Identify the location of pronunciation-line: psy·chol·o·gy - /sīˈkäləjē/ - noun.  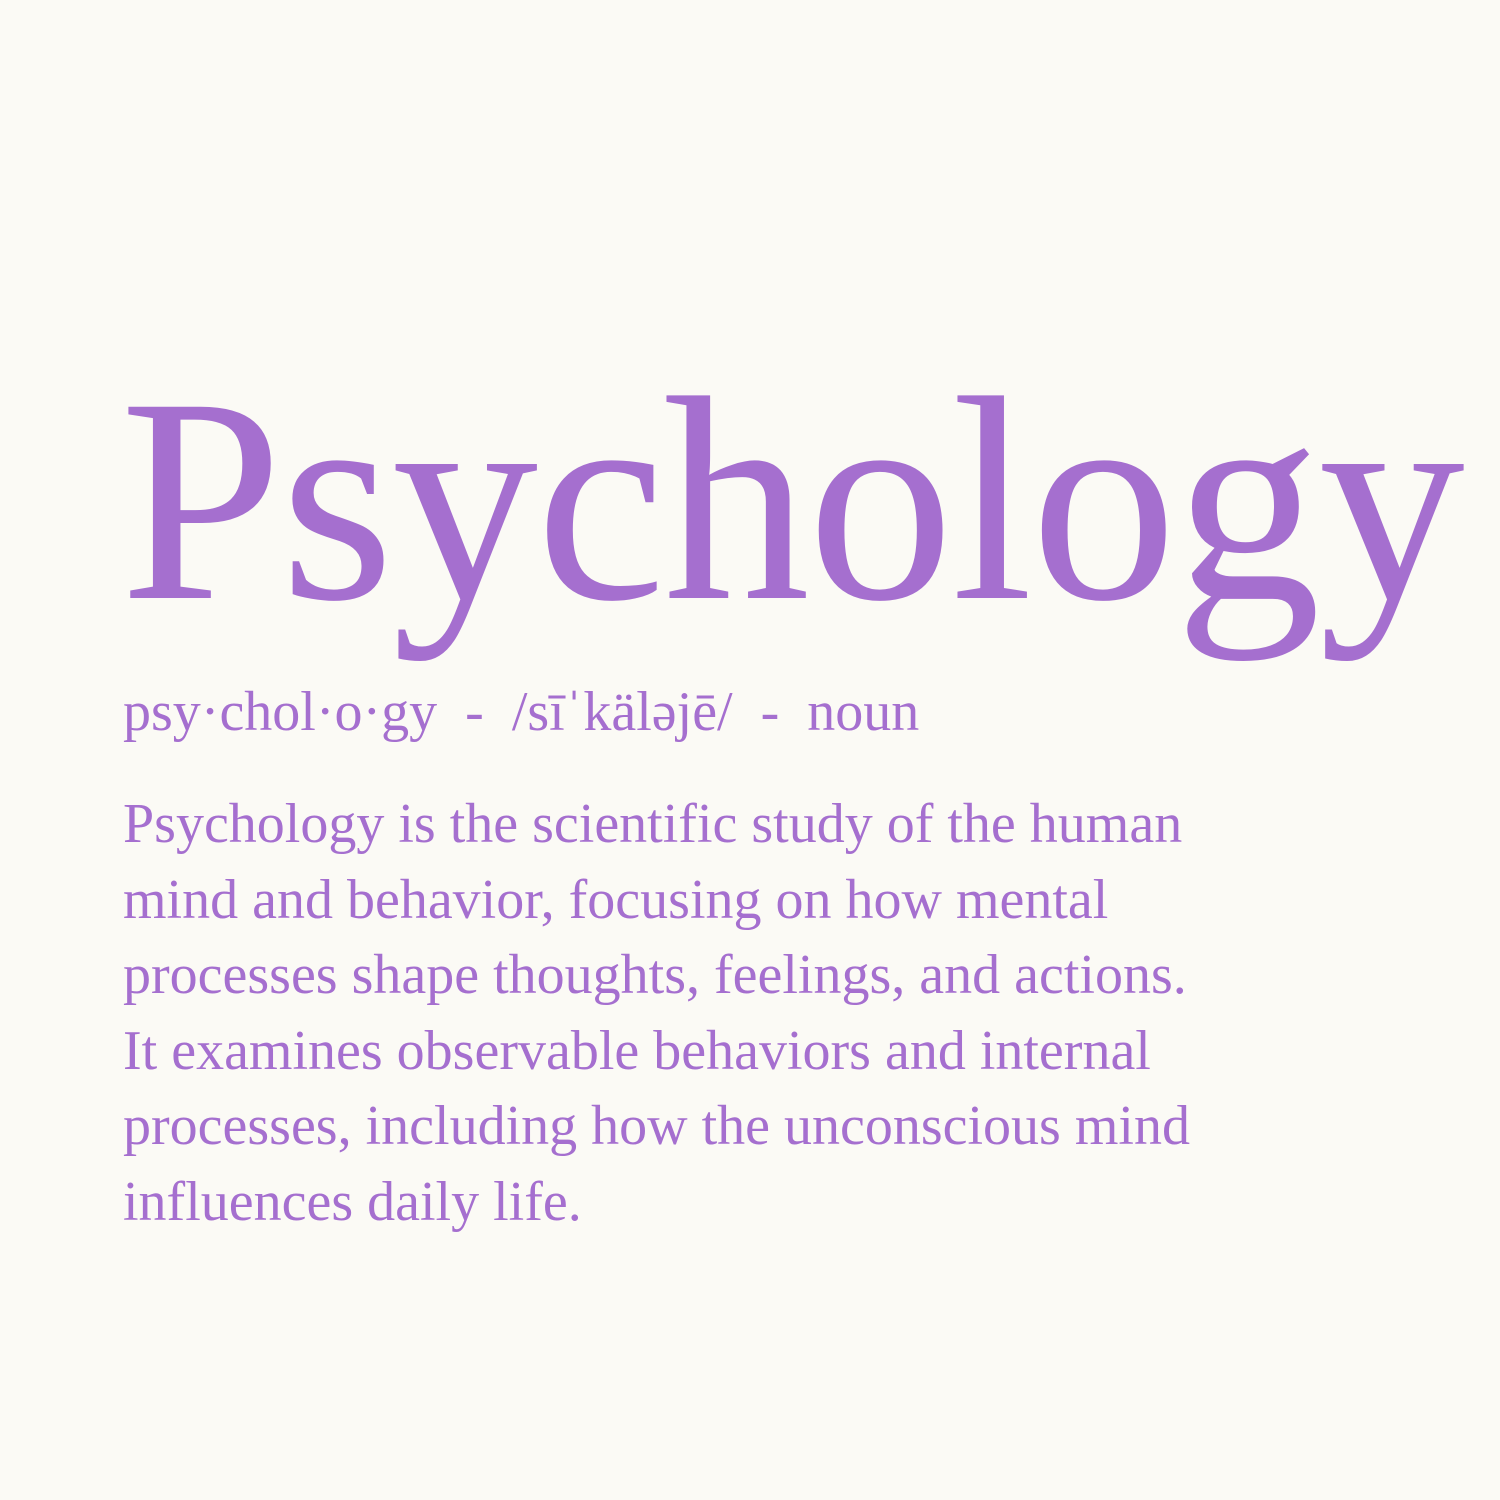
(521, 712).